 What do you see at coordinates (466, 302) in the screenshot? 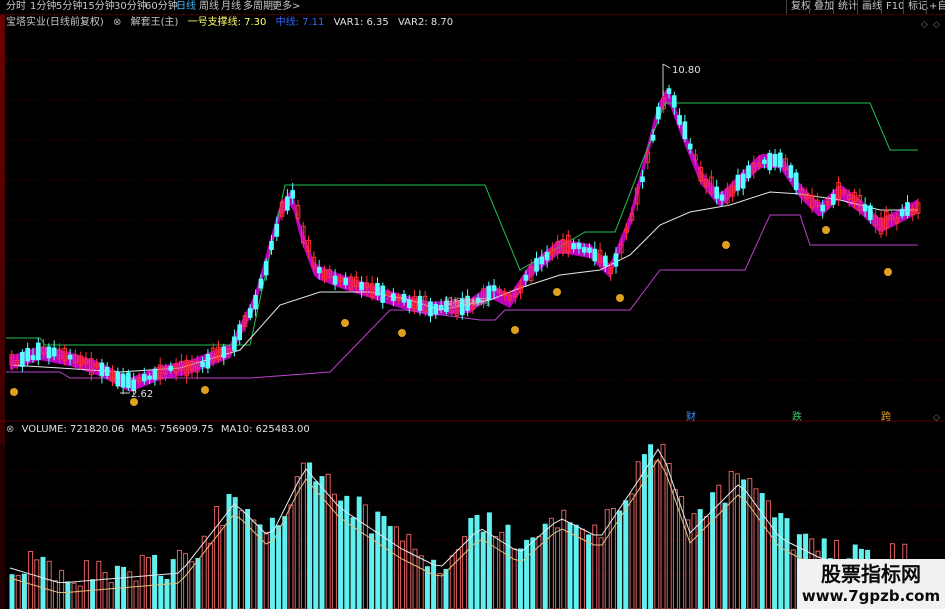
I see `mid-watermark-label: 股标指标网` at bounding box center [466, 302].